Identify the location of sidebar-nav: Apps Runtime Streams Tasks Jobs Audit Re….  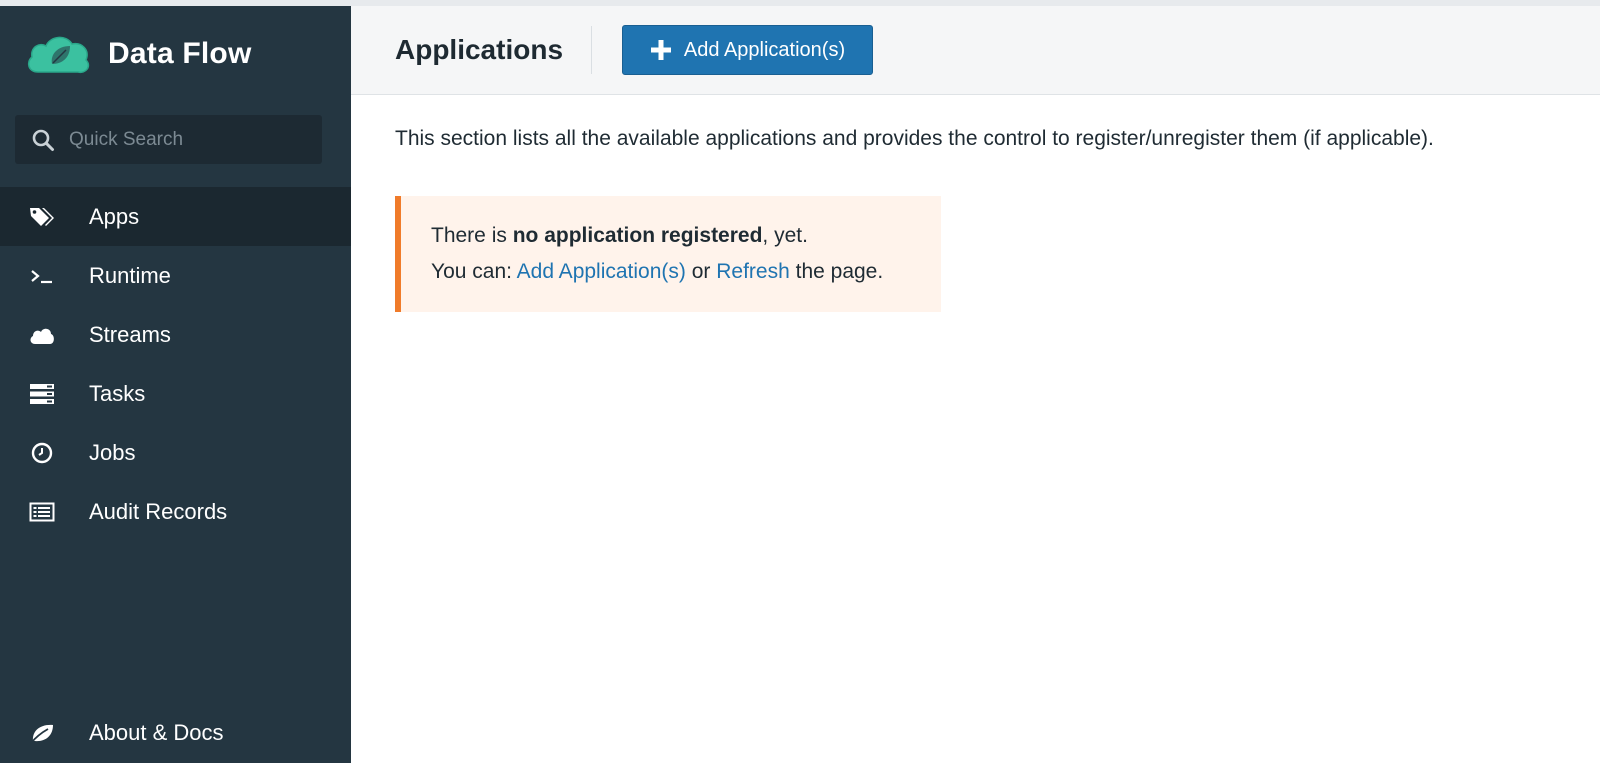
(175, 364).